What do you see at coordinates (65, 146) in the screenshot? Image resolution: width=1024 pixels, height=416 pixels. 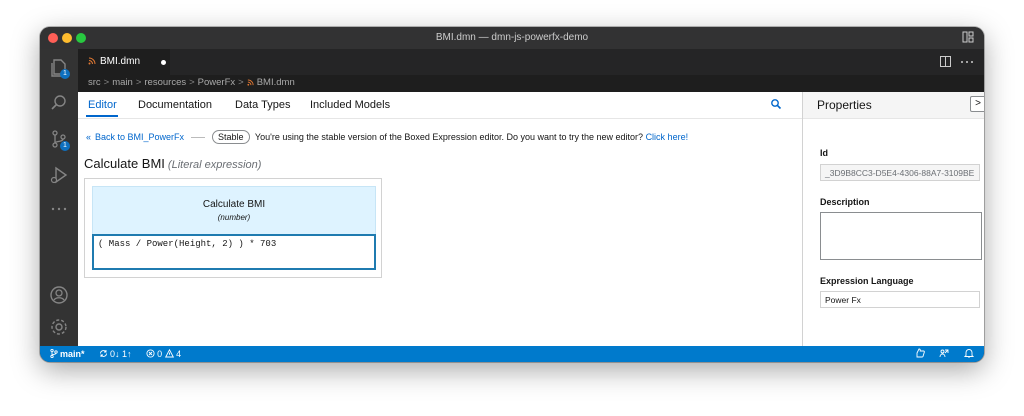 I see `scm-badge: 1` at bounding box center [65, 146].